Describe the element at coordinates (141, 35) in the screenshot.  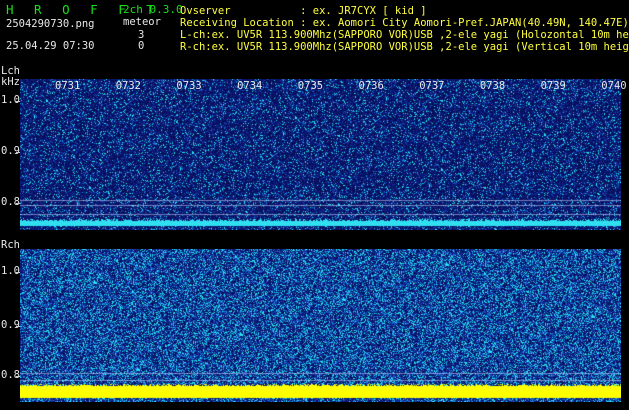
I see `meteor-count-lch: 3` at that location.